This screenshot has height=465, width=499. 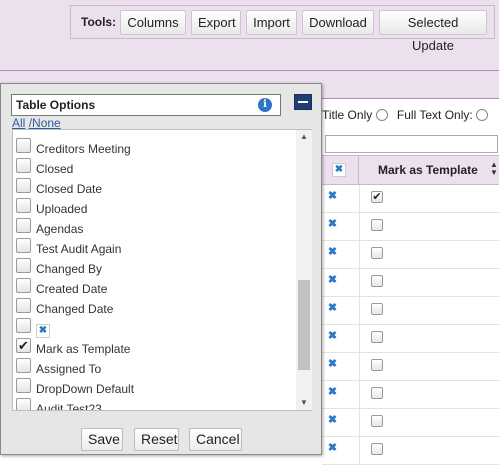 What do you see at coordinates (102, 439) in the screenshot?
I see `save-button: Save` at bounding box center [102, 439].